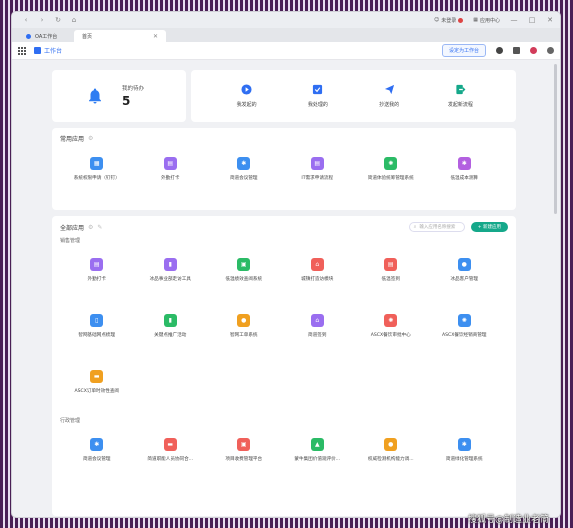 Image resolution: width=573 pixels, height=528 pixels. What do you see at coordinates (171, 272) in the screenshot?
I see `app-tile: ▮ 冰品事业部走访工具` at bounding box center [171, 272].